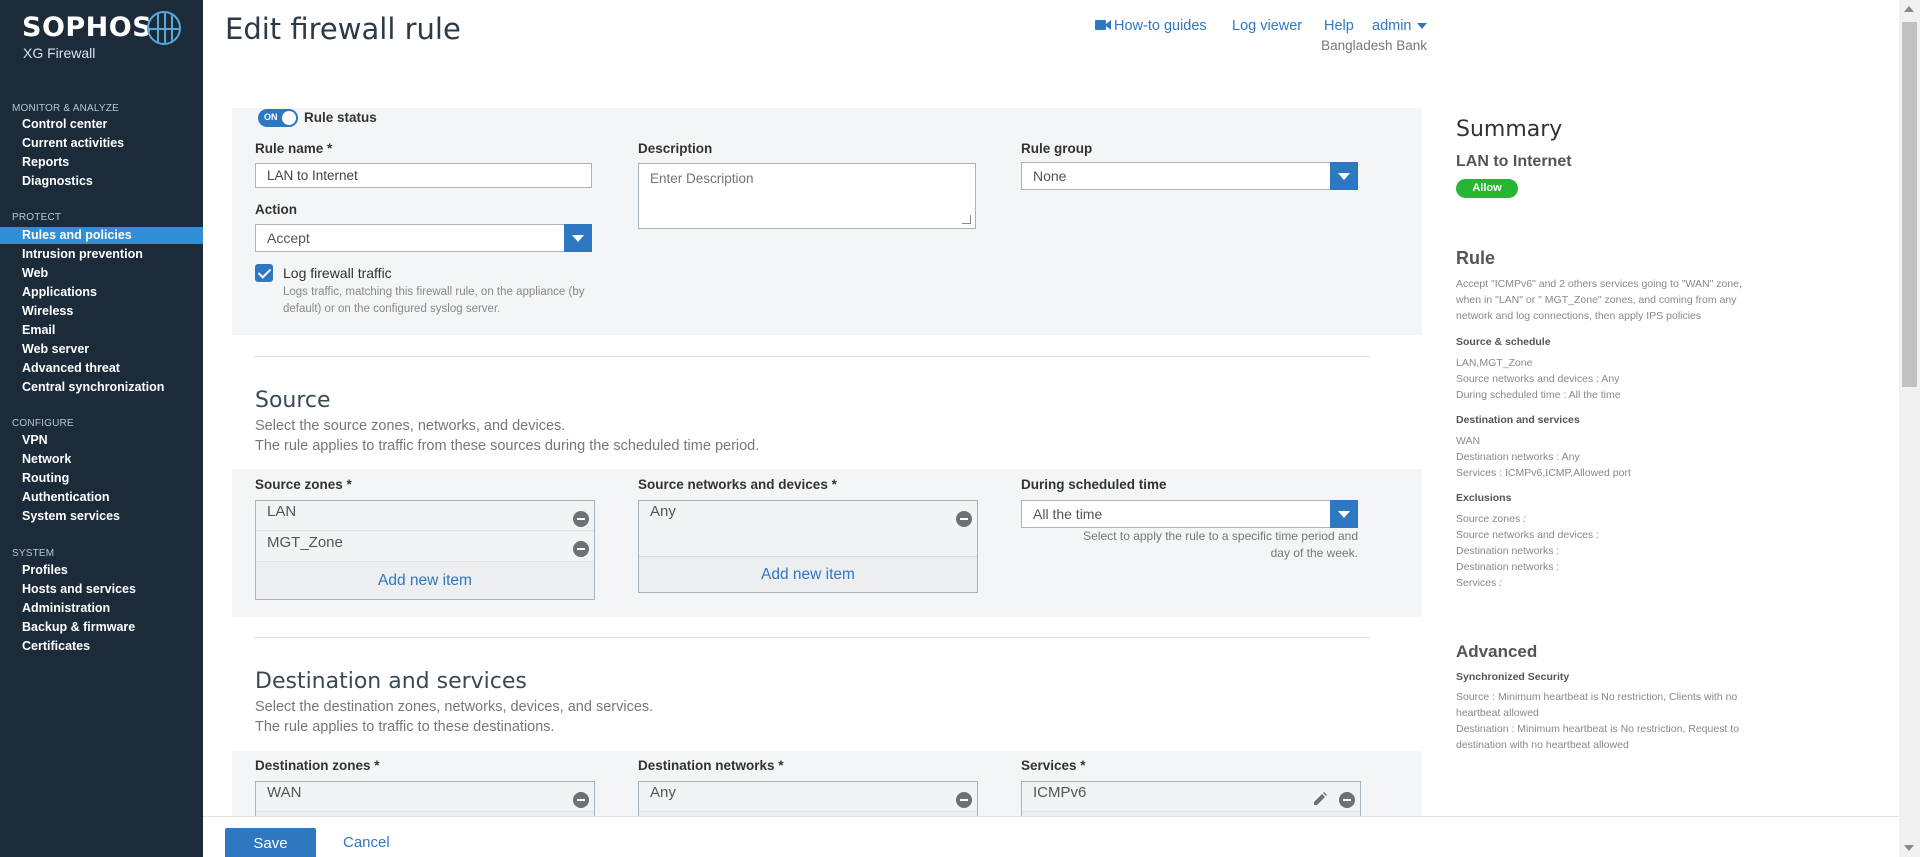  Describe the element at coordinates (101, 387) in the screenshot. I see `nav-item-central-sync: Central synchronization` at that location.